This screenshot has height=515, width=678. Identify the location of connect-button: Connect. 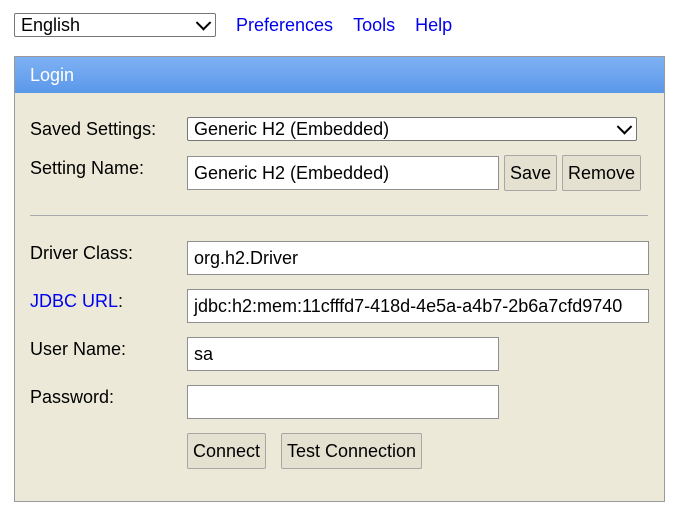
(226, 451).